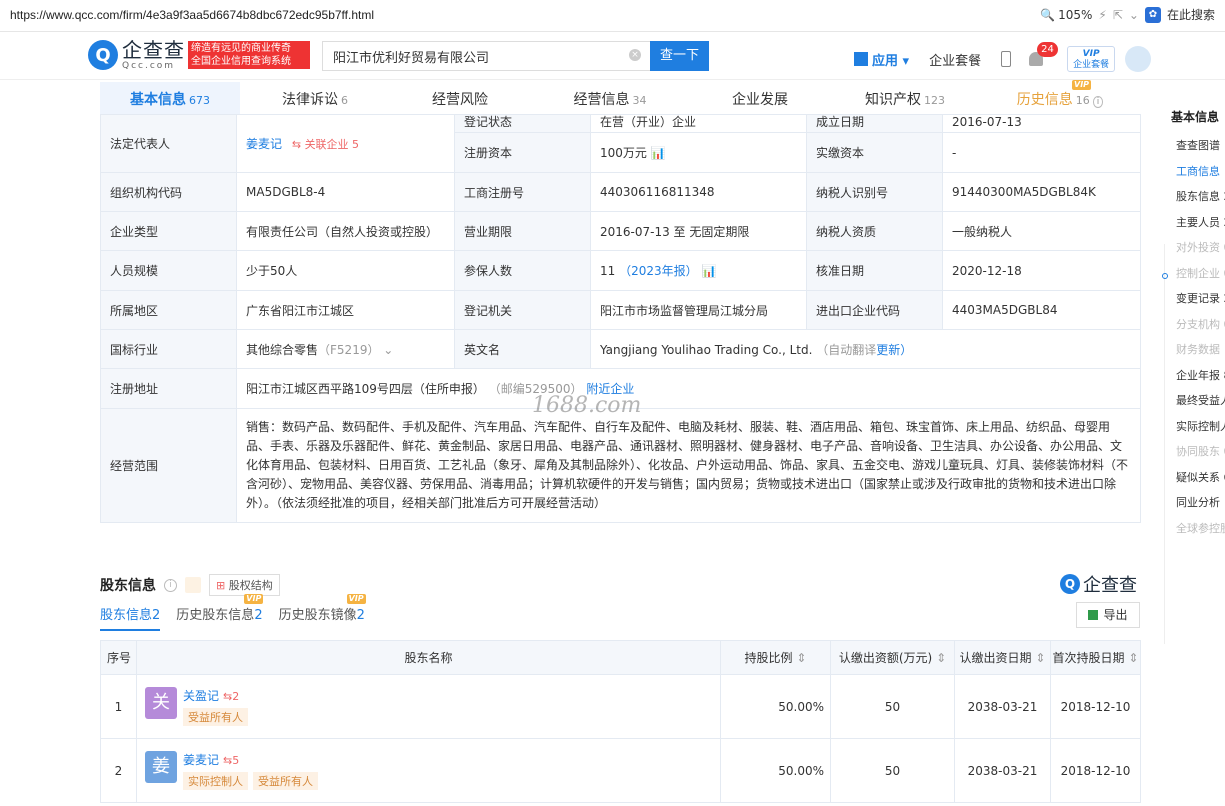 This screenshot has height=806, width=1225. I want to click on avatar: 姜, so click(161, 767).